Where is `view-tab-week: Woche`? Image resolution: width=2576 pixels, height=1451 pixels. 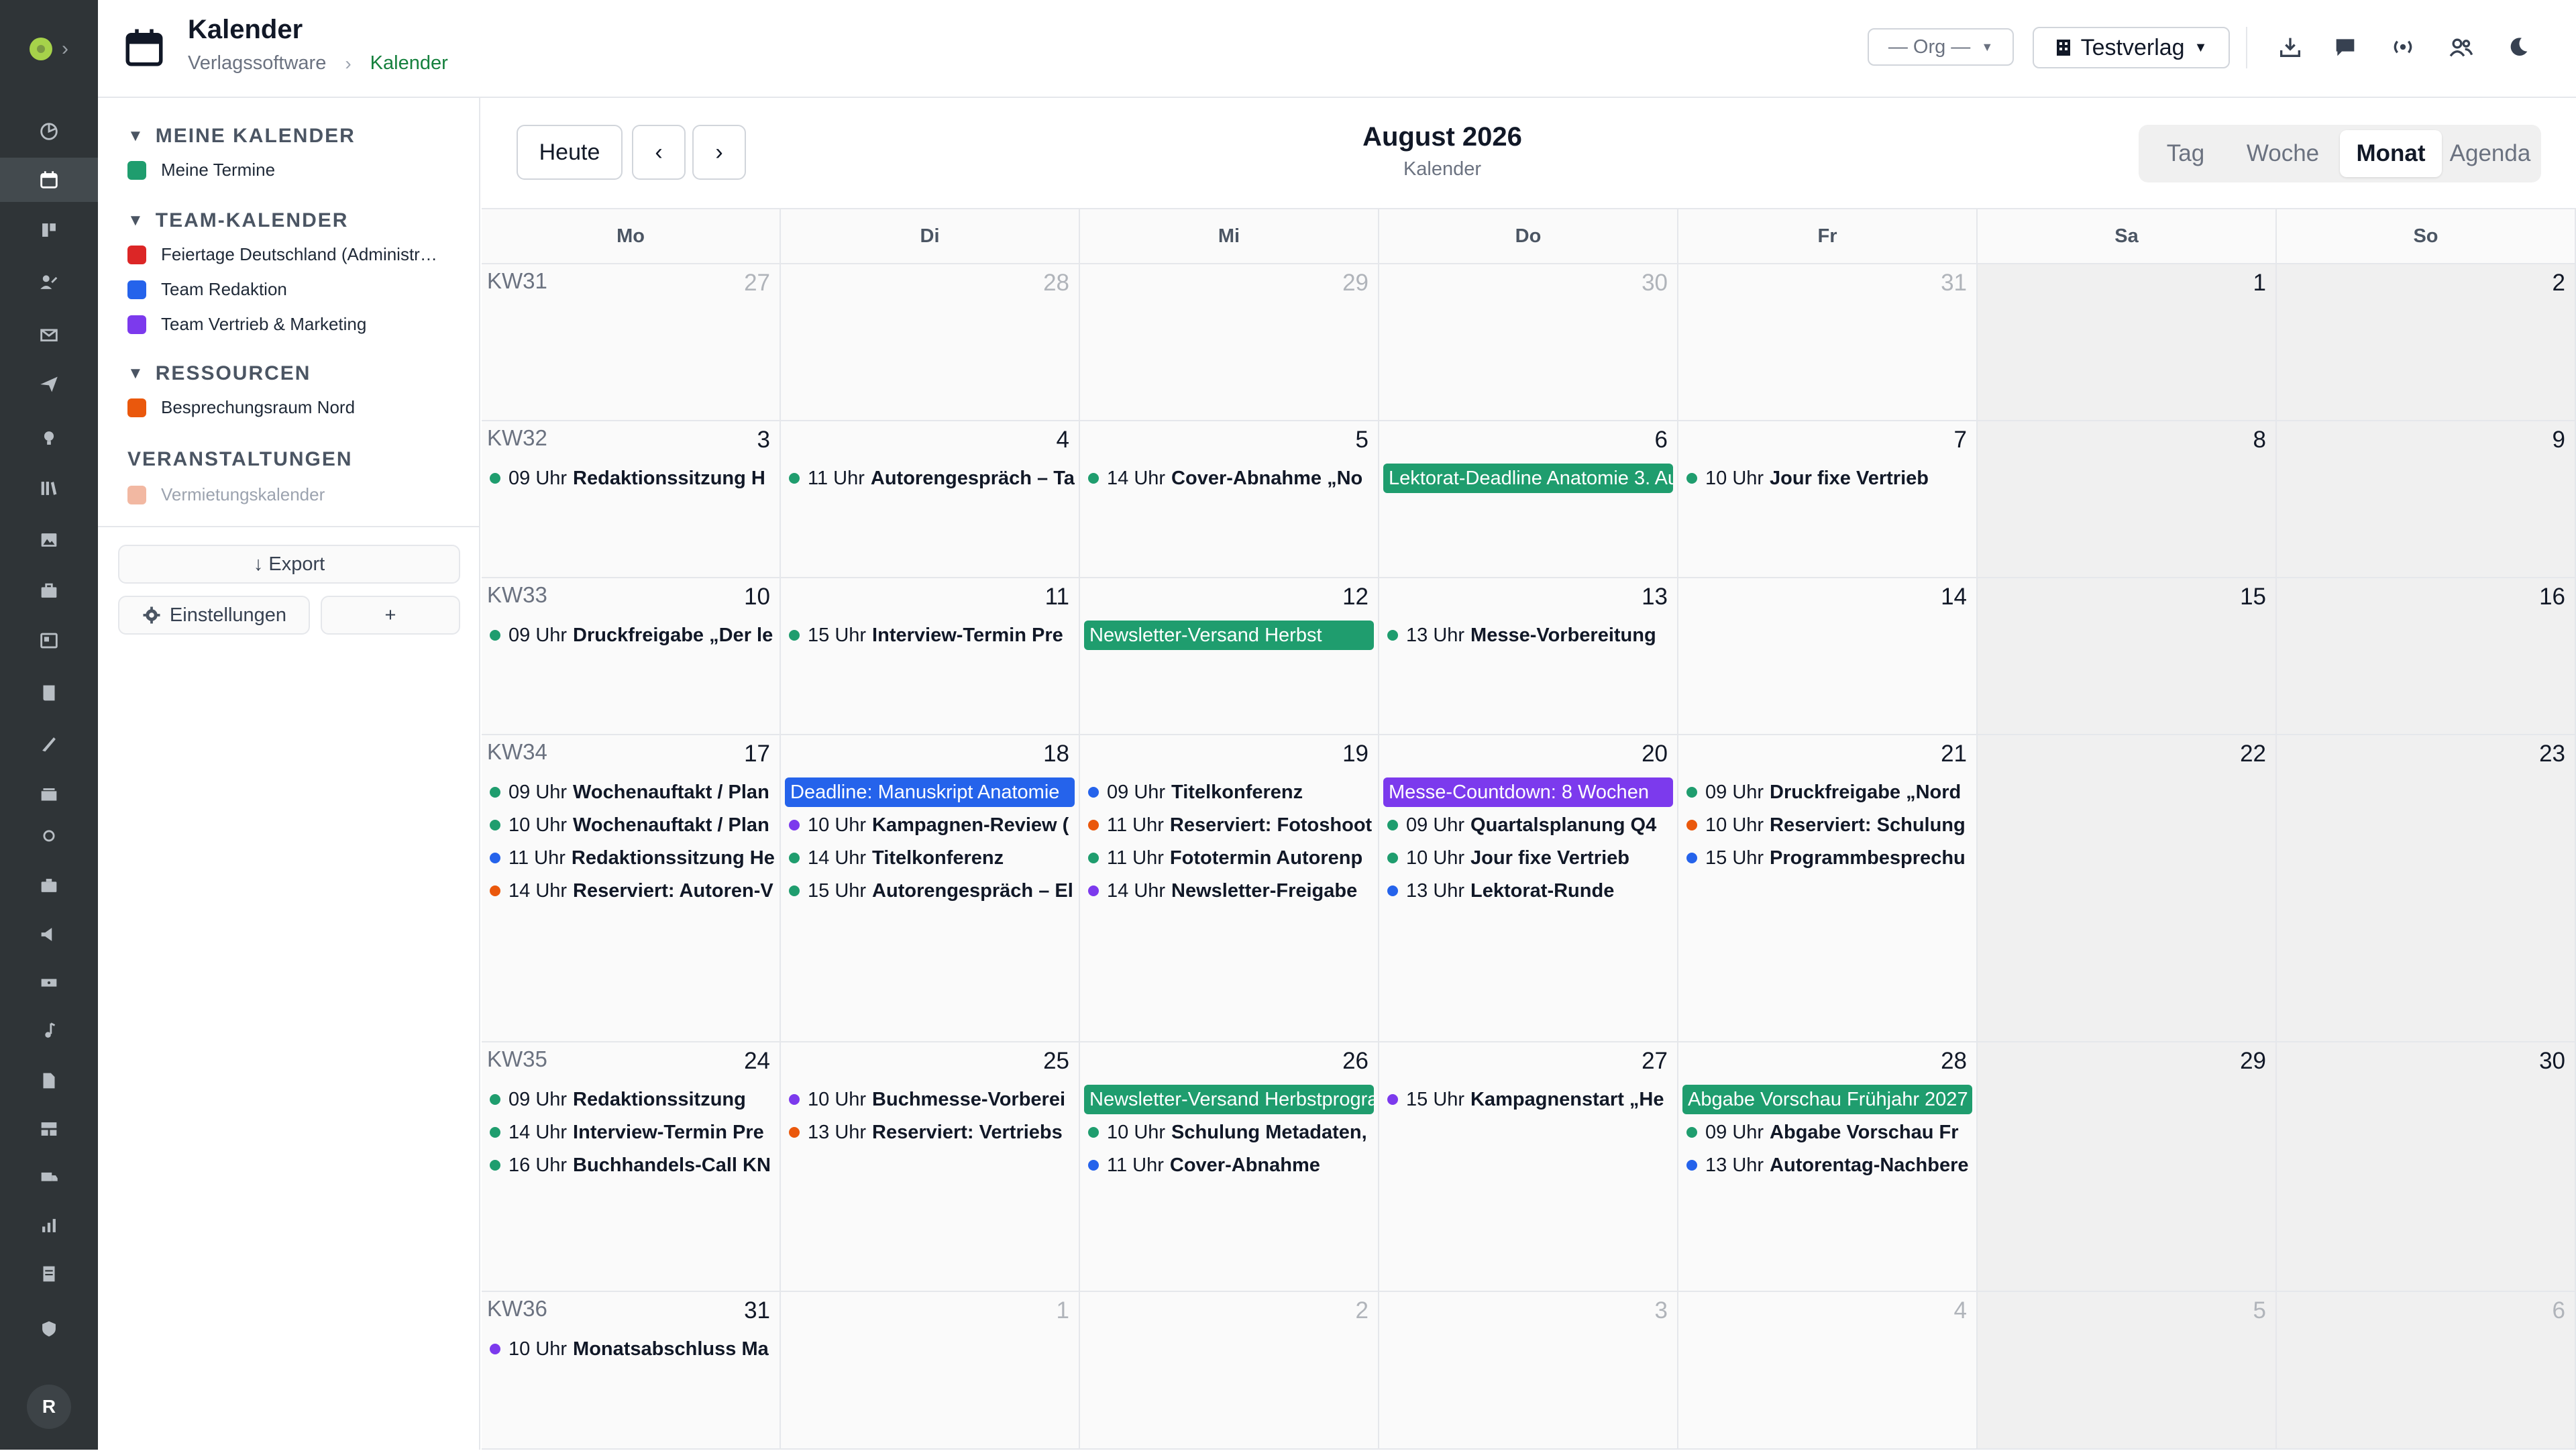
view-tab-week: Woche is located at coordinates (2283, 153).